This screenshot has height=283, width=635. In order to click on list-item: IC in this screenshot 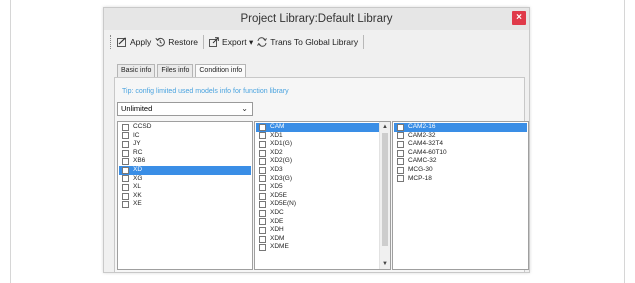, I will do `click(185, 136)`.